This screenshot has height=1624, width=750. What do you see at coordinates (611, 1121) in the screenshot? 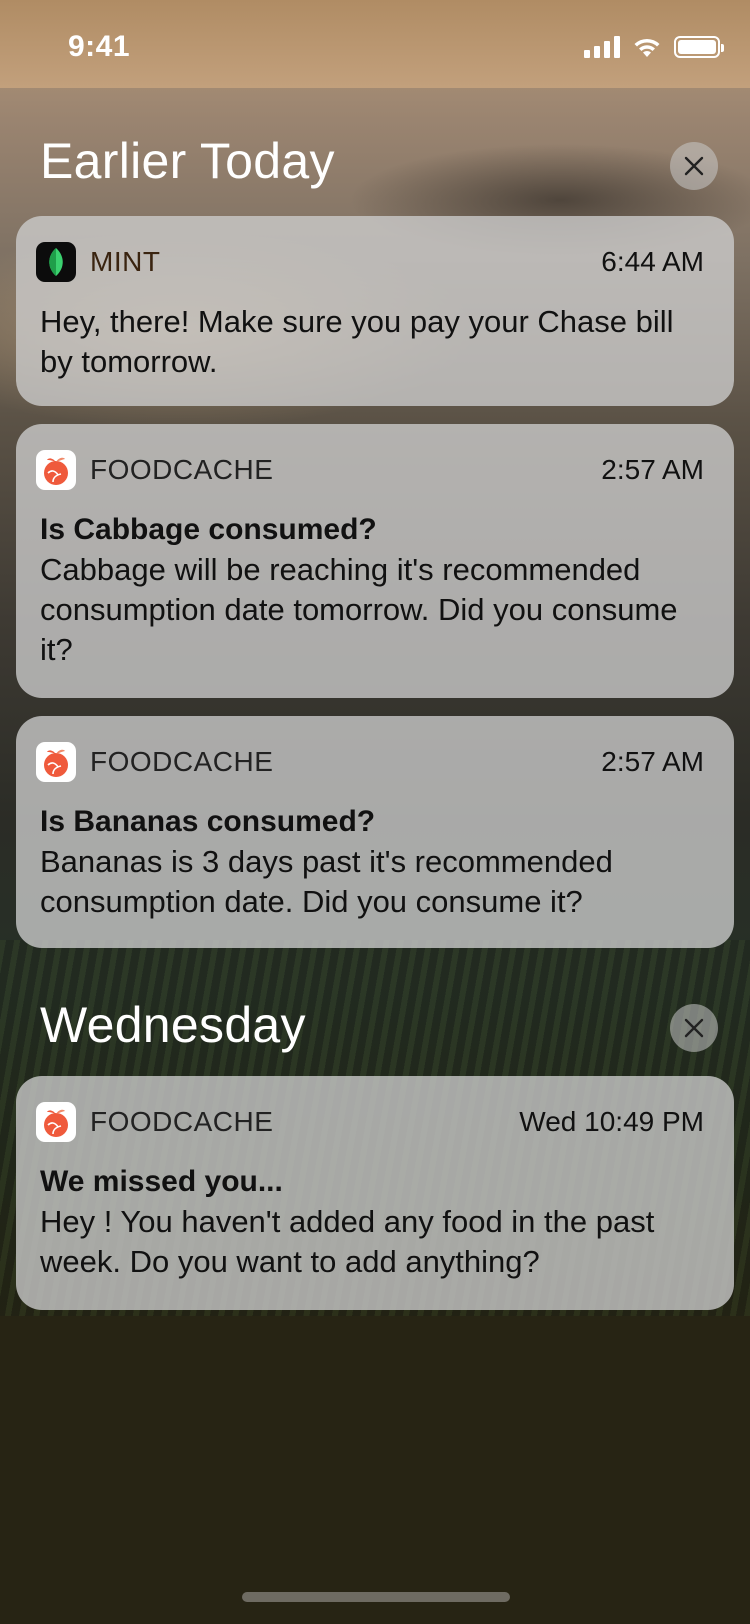
I see `notification-time: Wed 10:49 PM` at bounding box center [611, 1121].